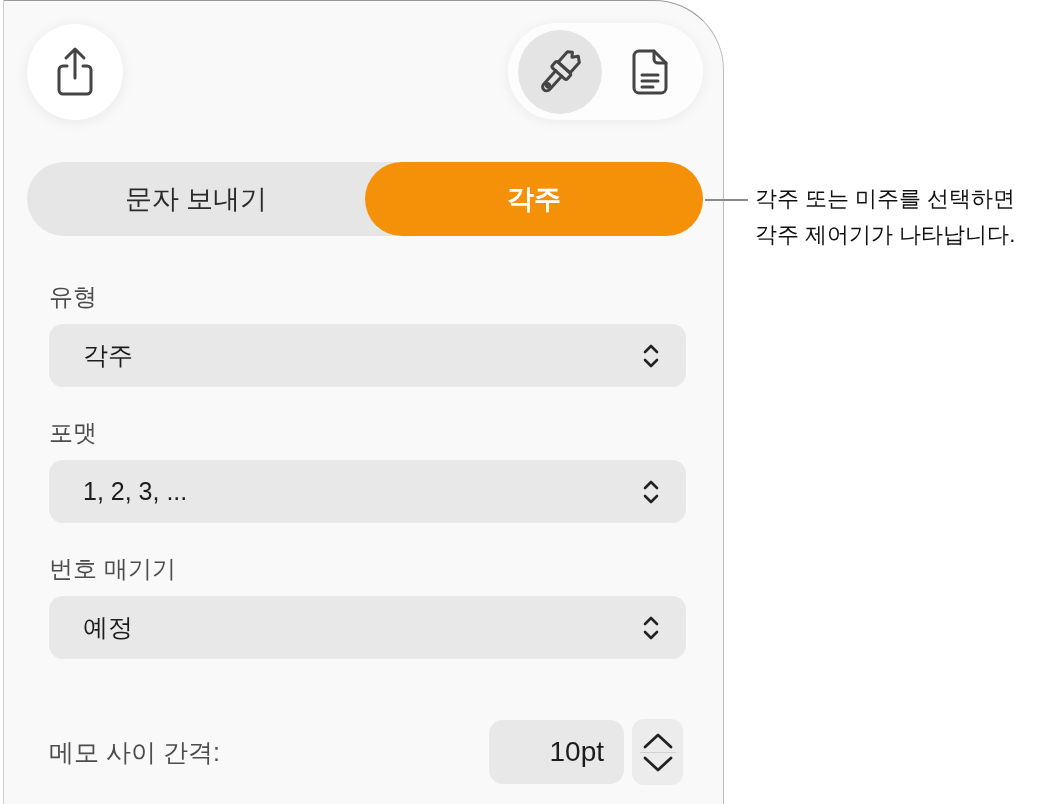  What do you see at coordinates (560, 71) in the screenshot?
I see `format-button` at bounding box center [560, 71].